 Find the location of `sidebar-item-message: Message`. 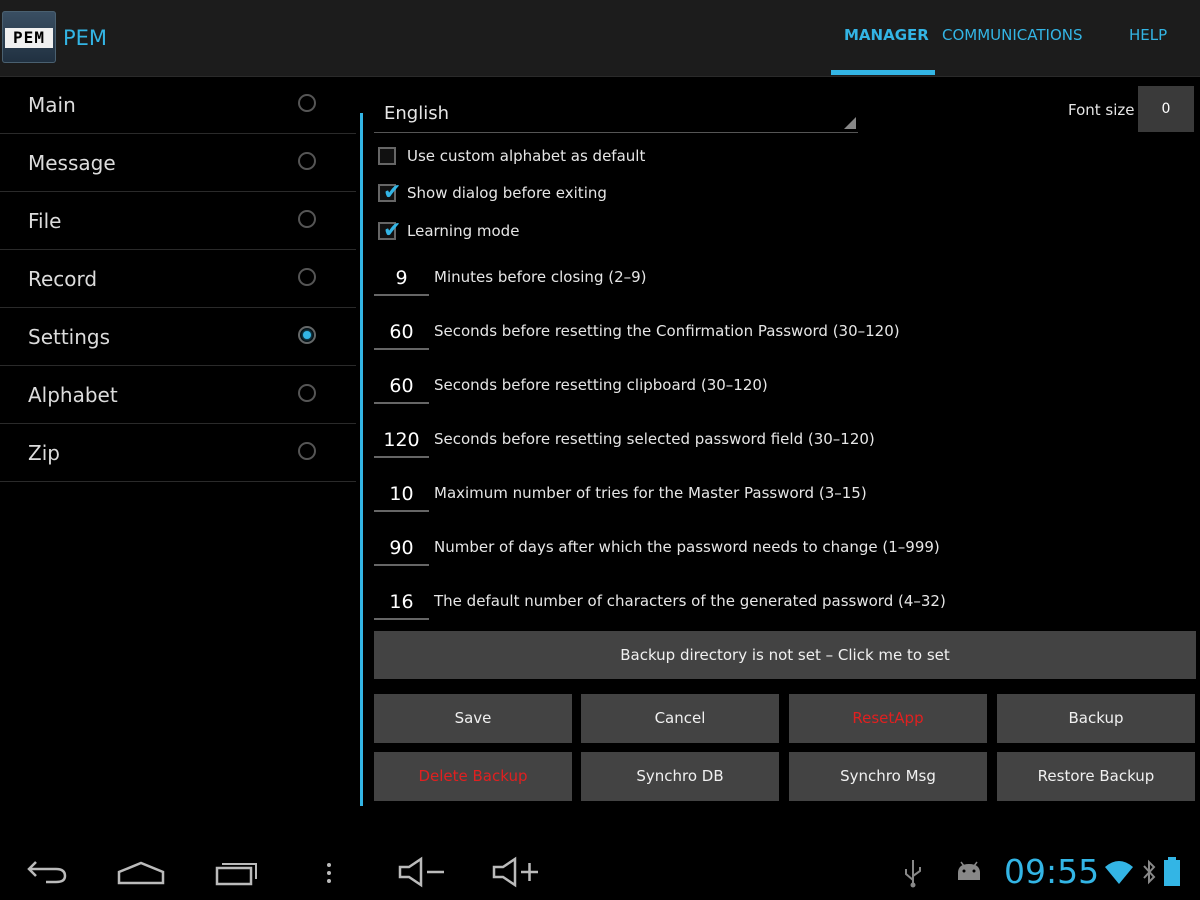

sidebar-item-message: Message is located at coordinates (178, 163).